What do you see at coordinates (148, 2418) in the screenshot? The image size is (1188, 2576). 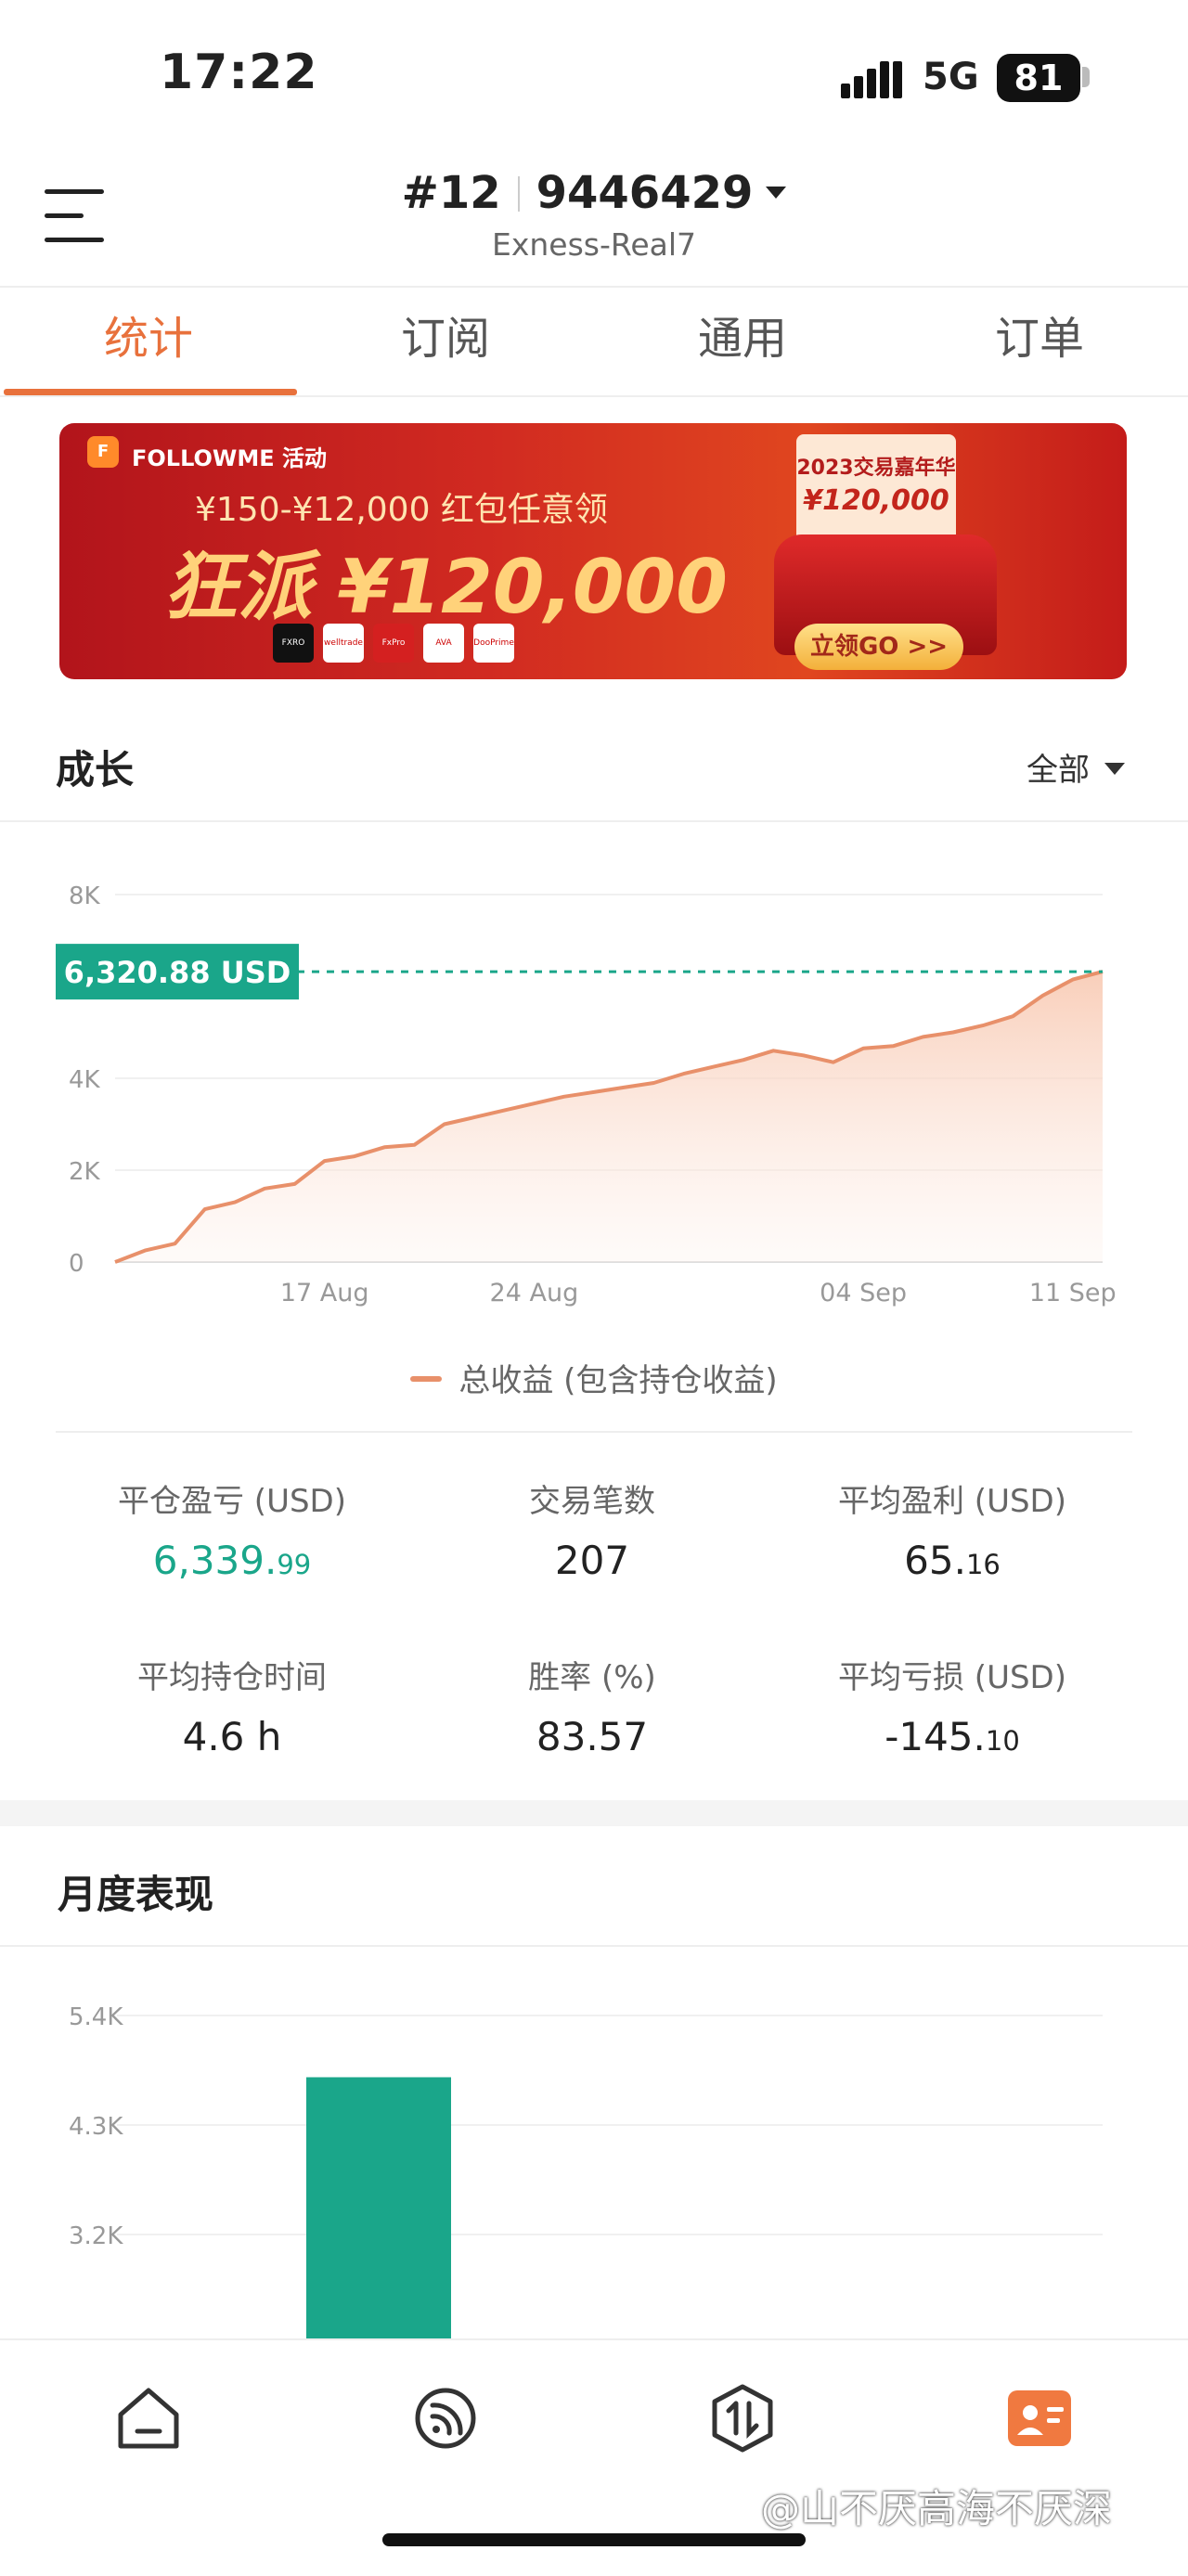 I see `home-icon` at bounding box center [148, 2418].